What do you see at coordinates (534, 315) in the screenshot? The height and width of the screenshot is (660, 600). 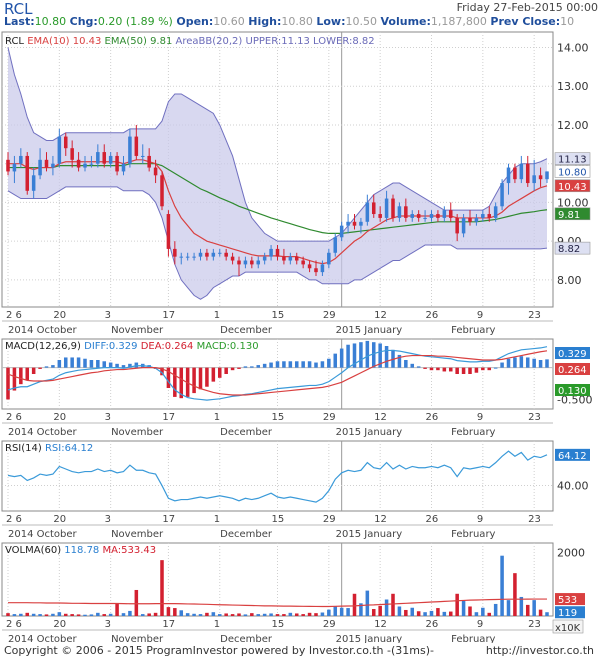 I see `price-xtick-day: 23` at bounding box center [534, 315].